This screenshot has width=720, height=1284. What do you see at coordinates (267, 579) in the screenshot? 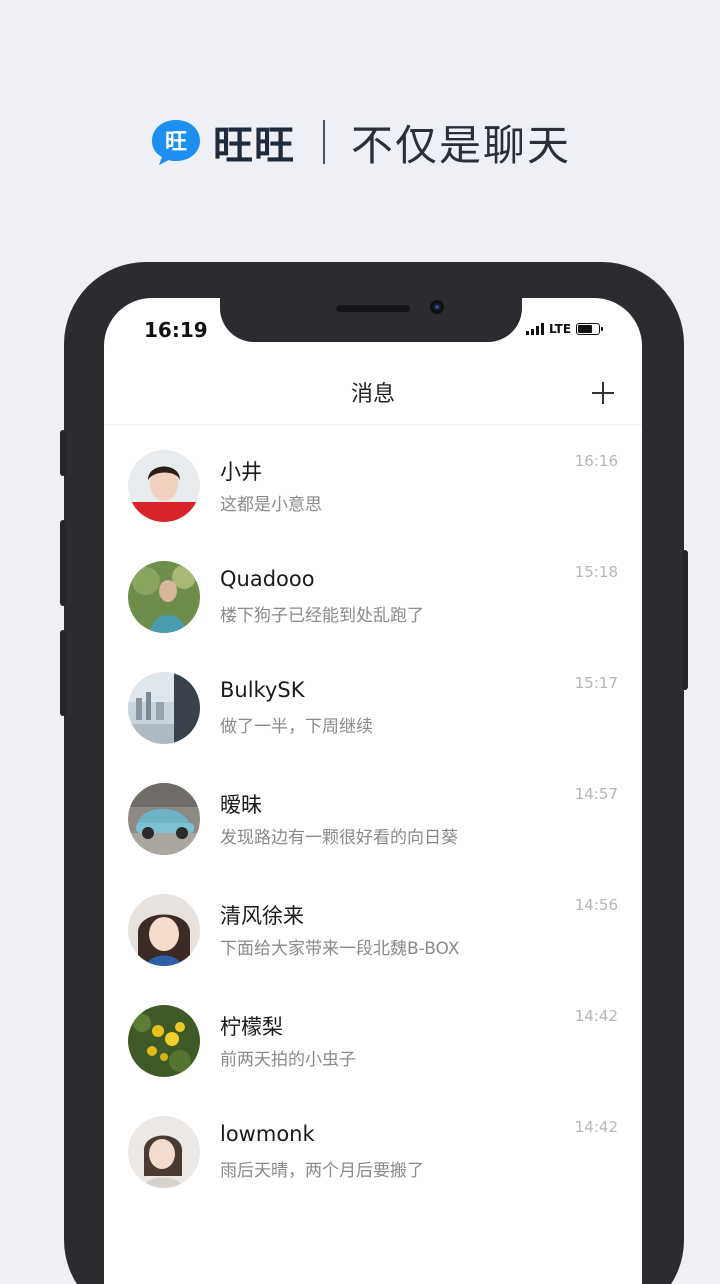
I see `contact-name: Quadooo` at bounding box center [267, 579].